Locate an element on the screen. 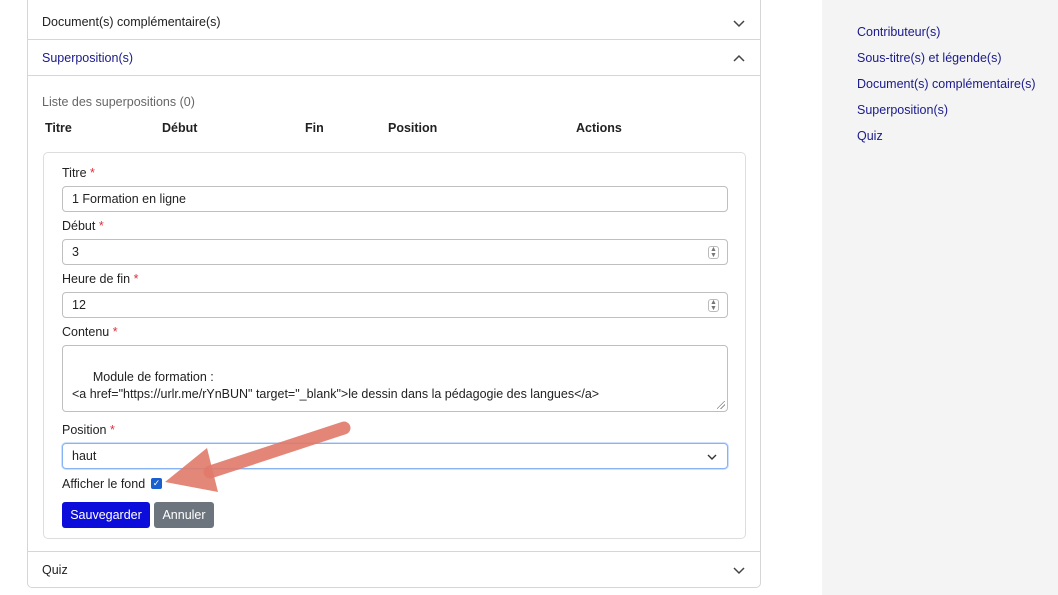  sidebar-item-contributors: Contributeur(s) is located at coordinates (898, 32).